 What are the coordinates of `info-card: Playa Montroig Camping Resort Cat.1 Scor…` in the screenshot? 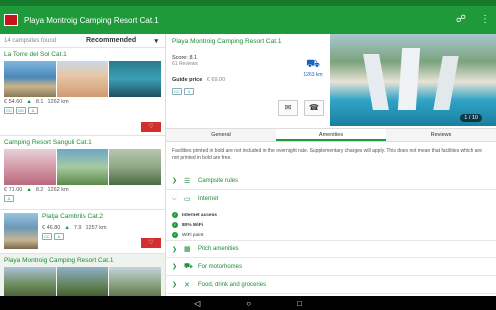 It's located at (248, 80).